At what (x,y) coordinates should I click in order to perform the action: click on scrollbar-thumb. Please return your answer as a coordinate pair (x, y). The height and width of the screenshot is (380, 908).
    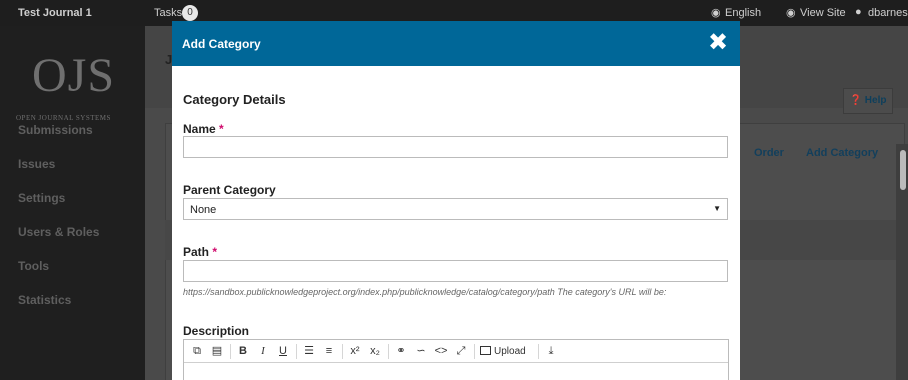
    Looking at the image, I should click on (903, 170).